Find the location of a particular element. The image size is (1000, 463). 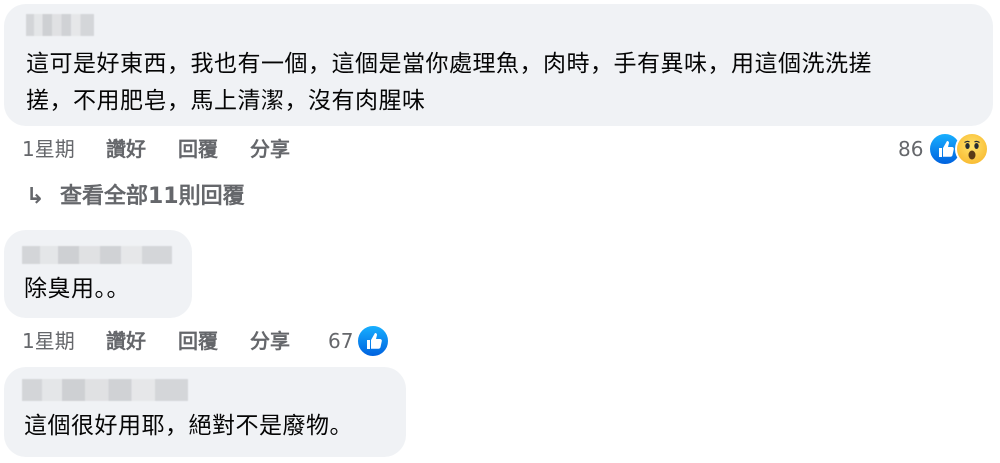

reply-arrow-icon: ↳ is located at coordinates (35, 196).